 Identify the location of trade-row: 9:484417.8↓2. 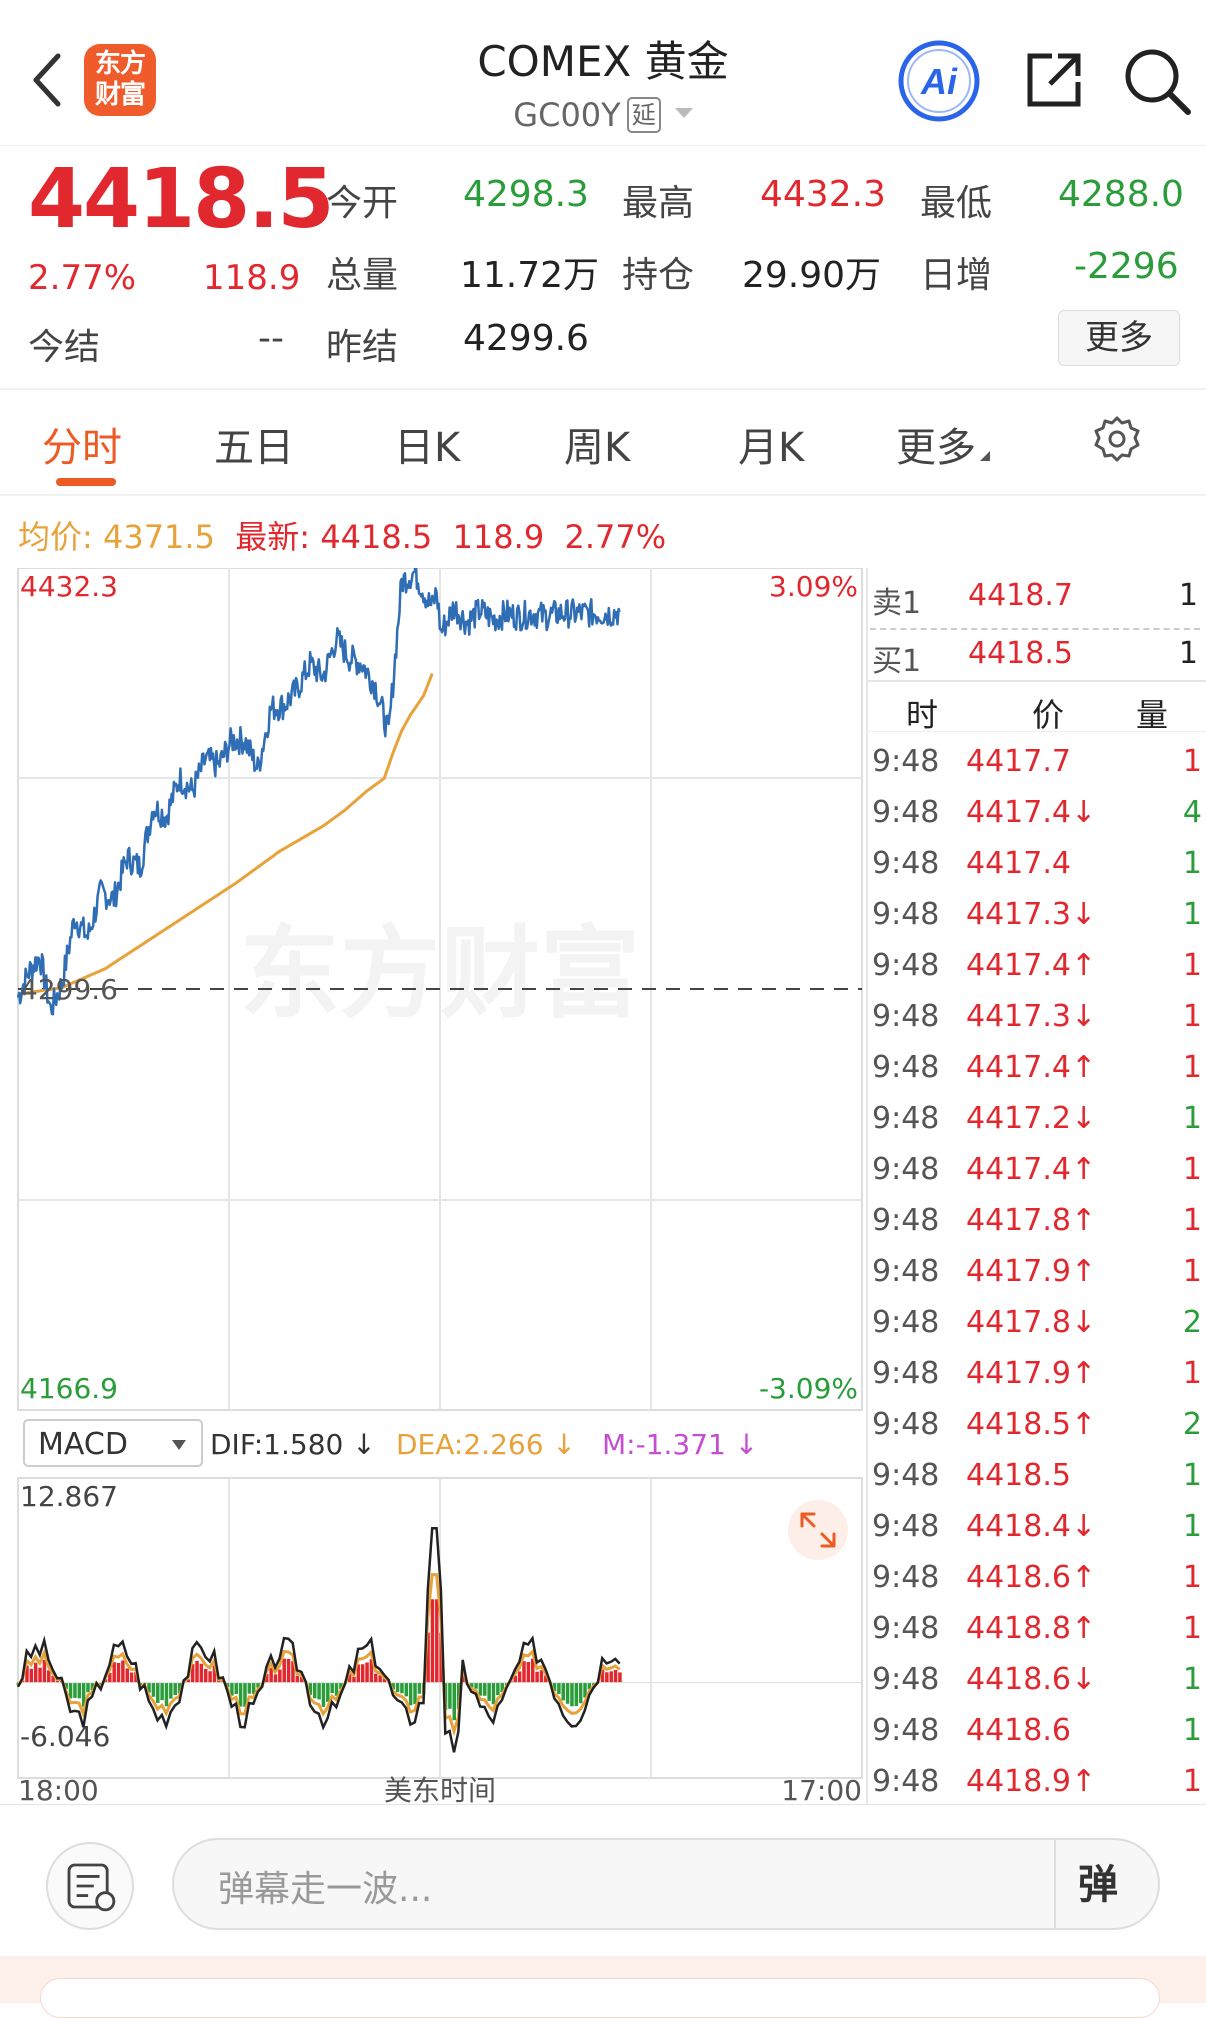
(1037, 1325).